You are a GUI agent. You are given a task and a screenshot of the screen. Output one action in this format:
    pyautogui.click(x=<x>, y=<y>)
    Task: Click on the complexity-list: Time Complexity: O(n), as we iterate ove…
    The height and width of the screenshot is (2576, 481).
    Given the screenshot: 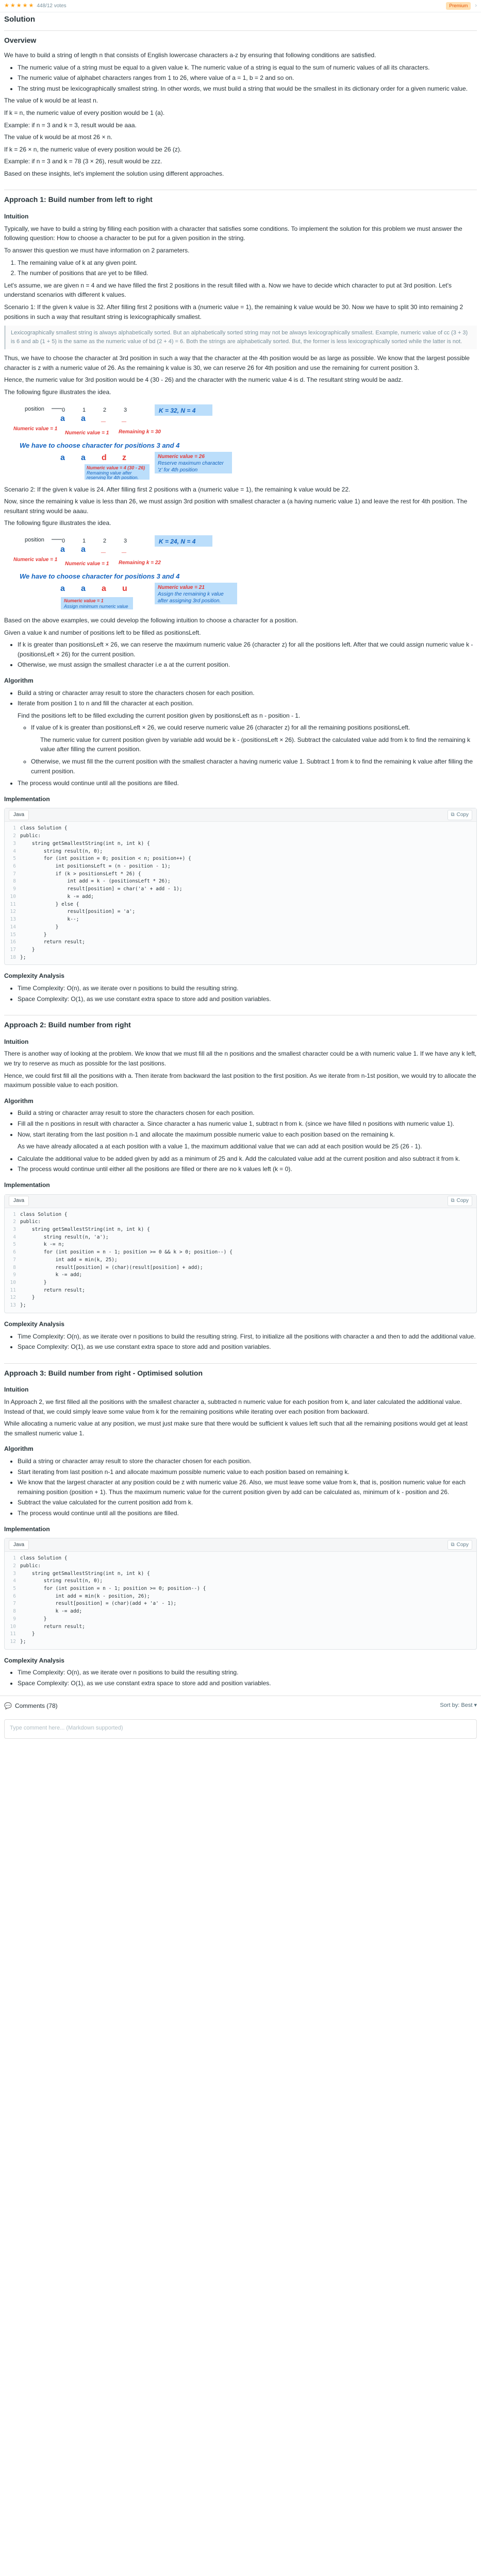 What is the action you would take?
    pyautogui.click(x=248, y=994)
    